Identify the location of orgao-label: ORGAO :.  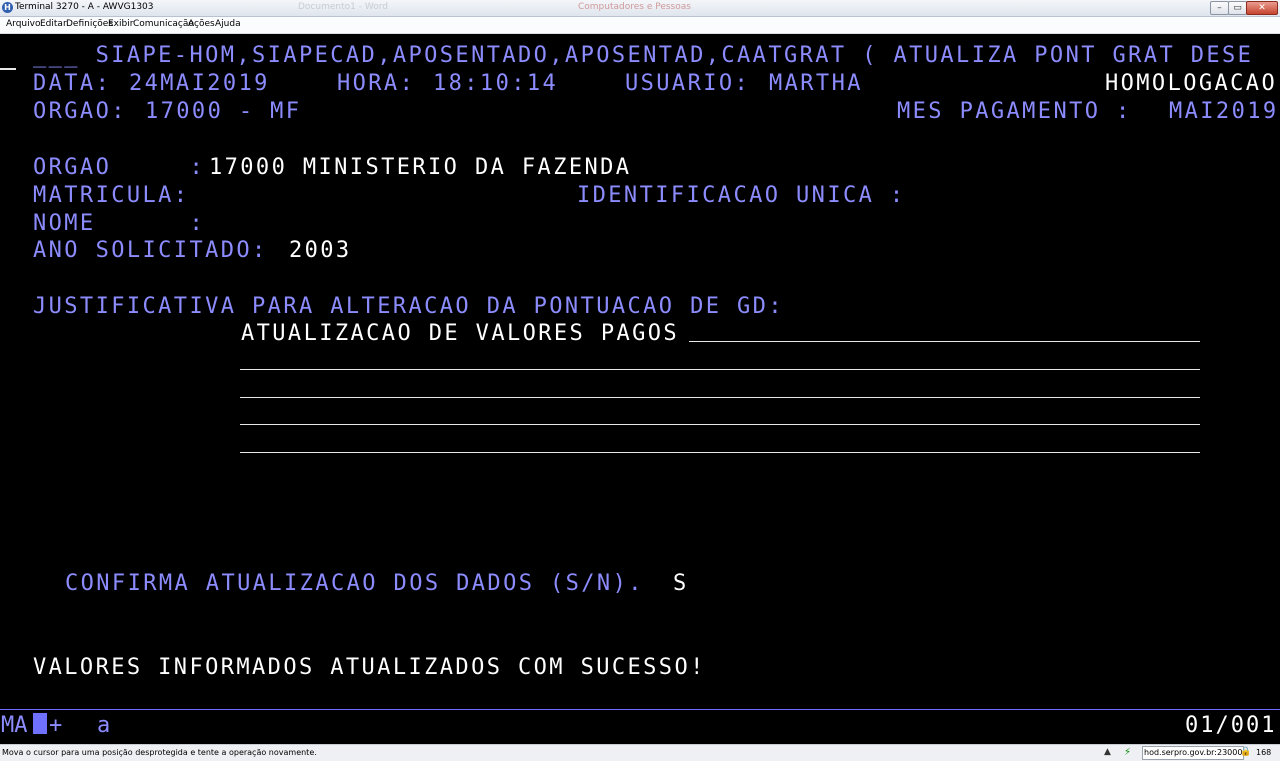
(119, 167).